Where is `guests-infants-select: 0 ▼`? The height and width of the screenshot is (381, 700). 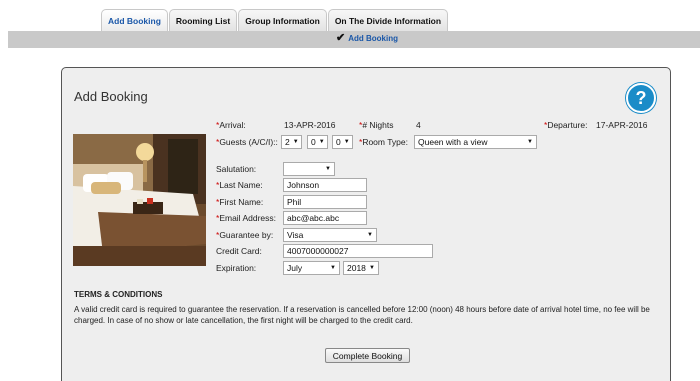
guests-infants-select: 0 ▼ is located at coordinates (342, 142).